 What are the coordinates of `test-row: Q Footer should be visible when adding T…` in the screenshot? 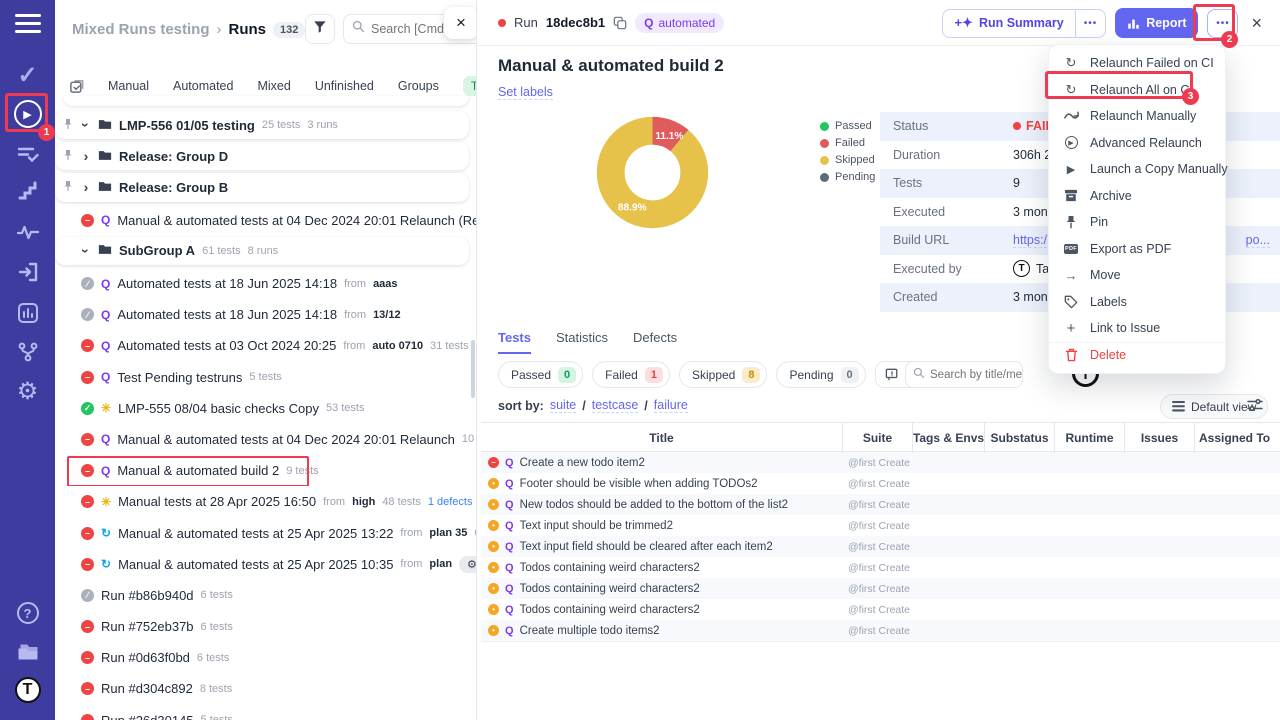 It's located at (880, 483).